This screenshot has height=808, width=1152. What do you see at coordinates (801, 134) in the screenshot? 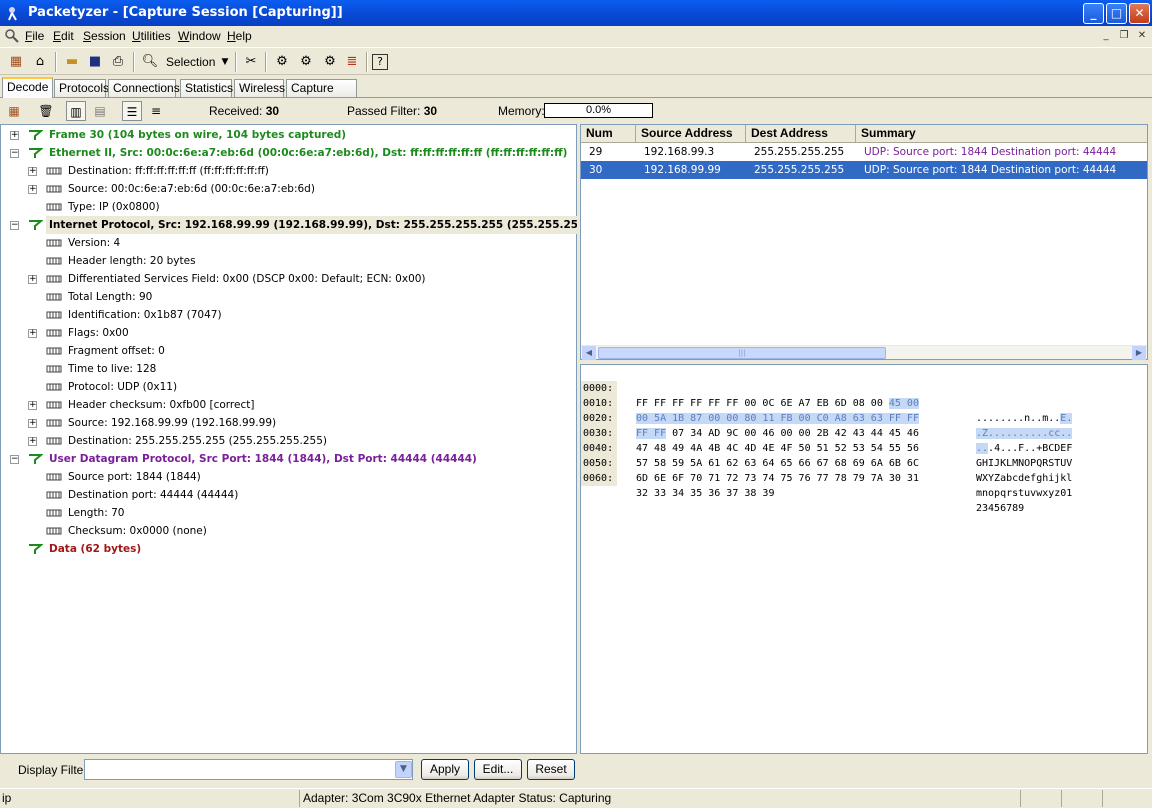
I see `column-header-dest: Dest Address` at bounding box center [801, 134].